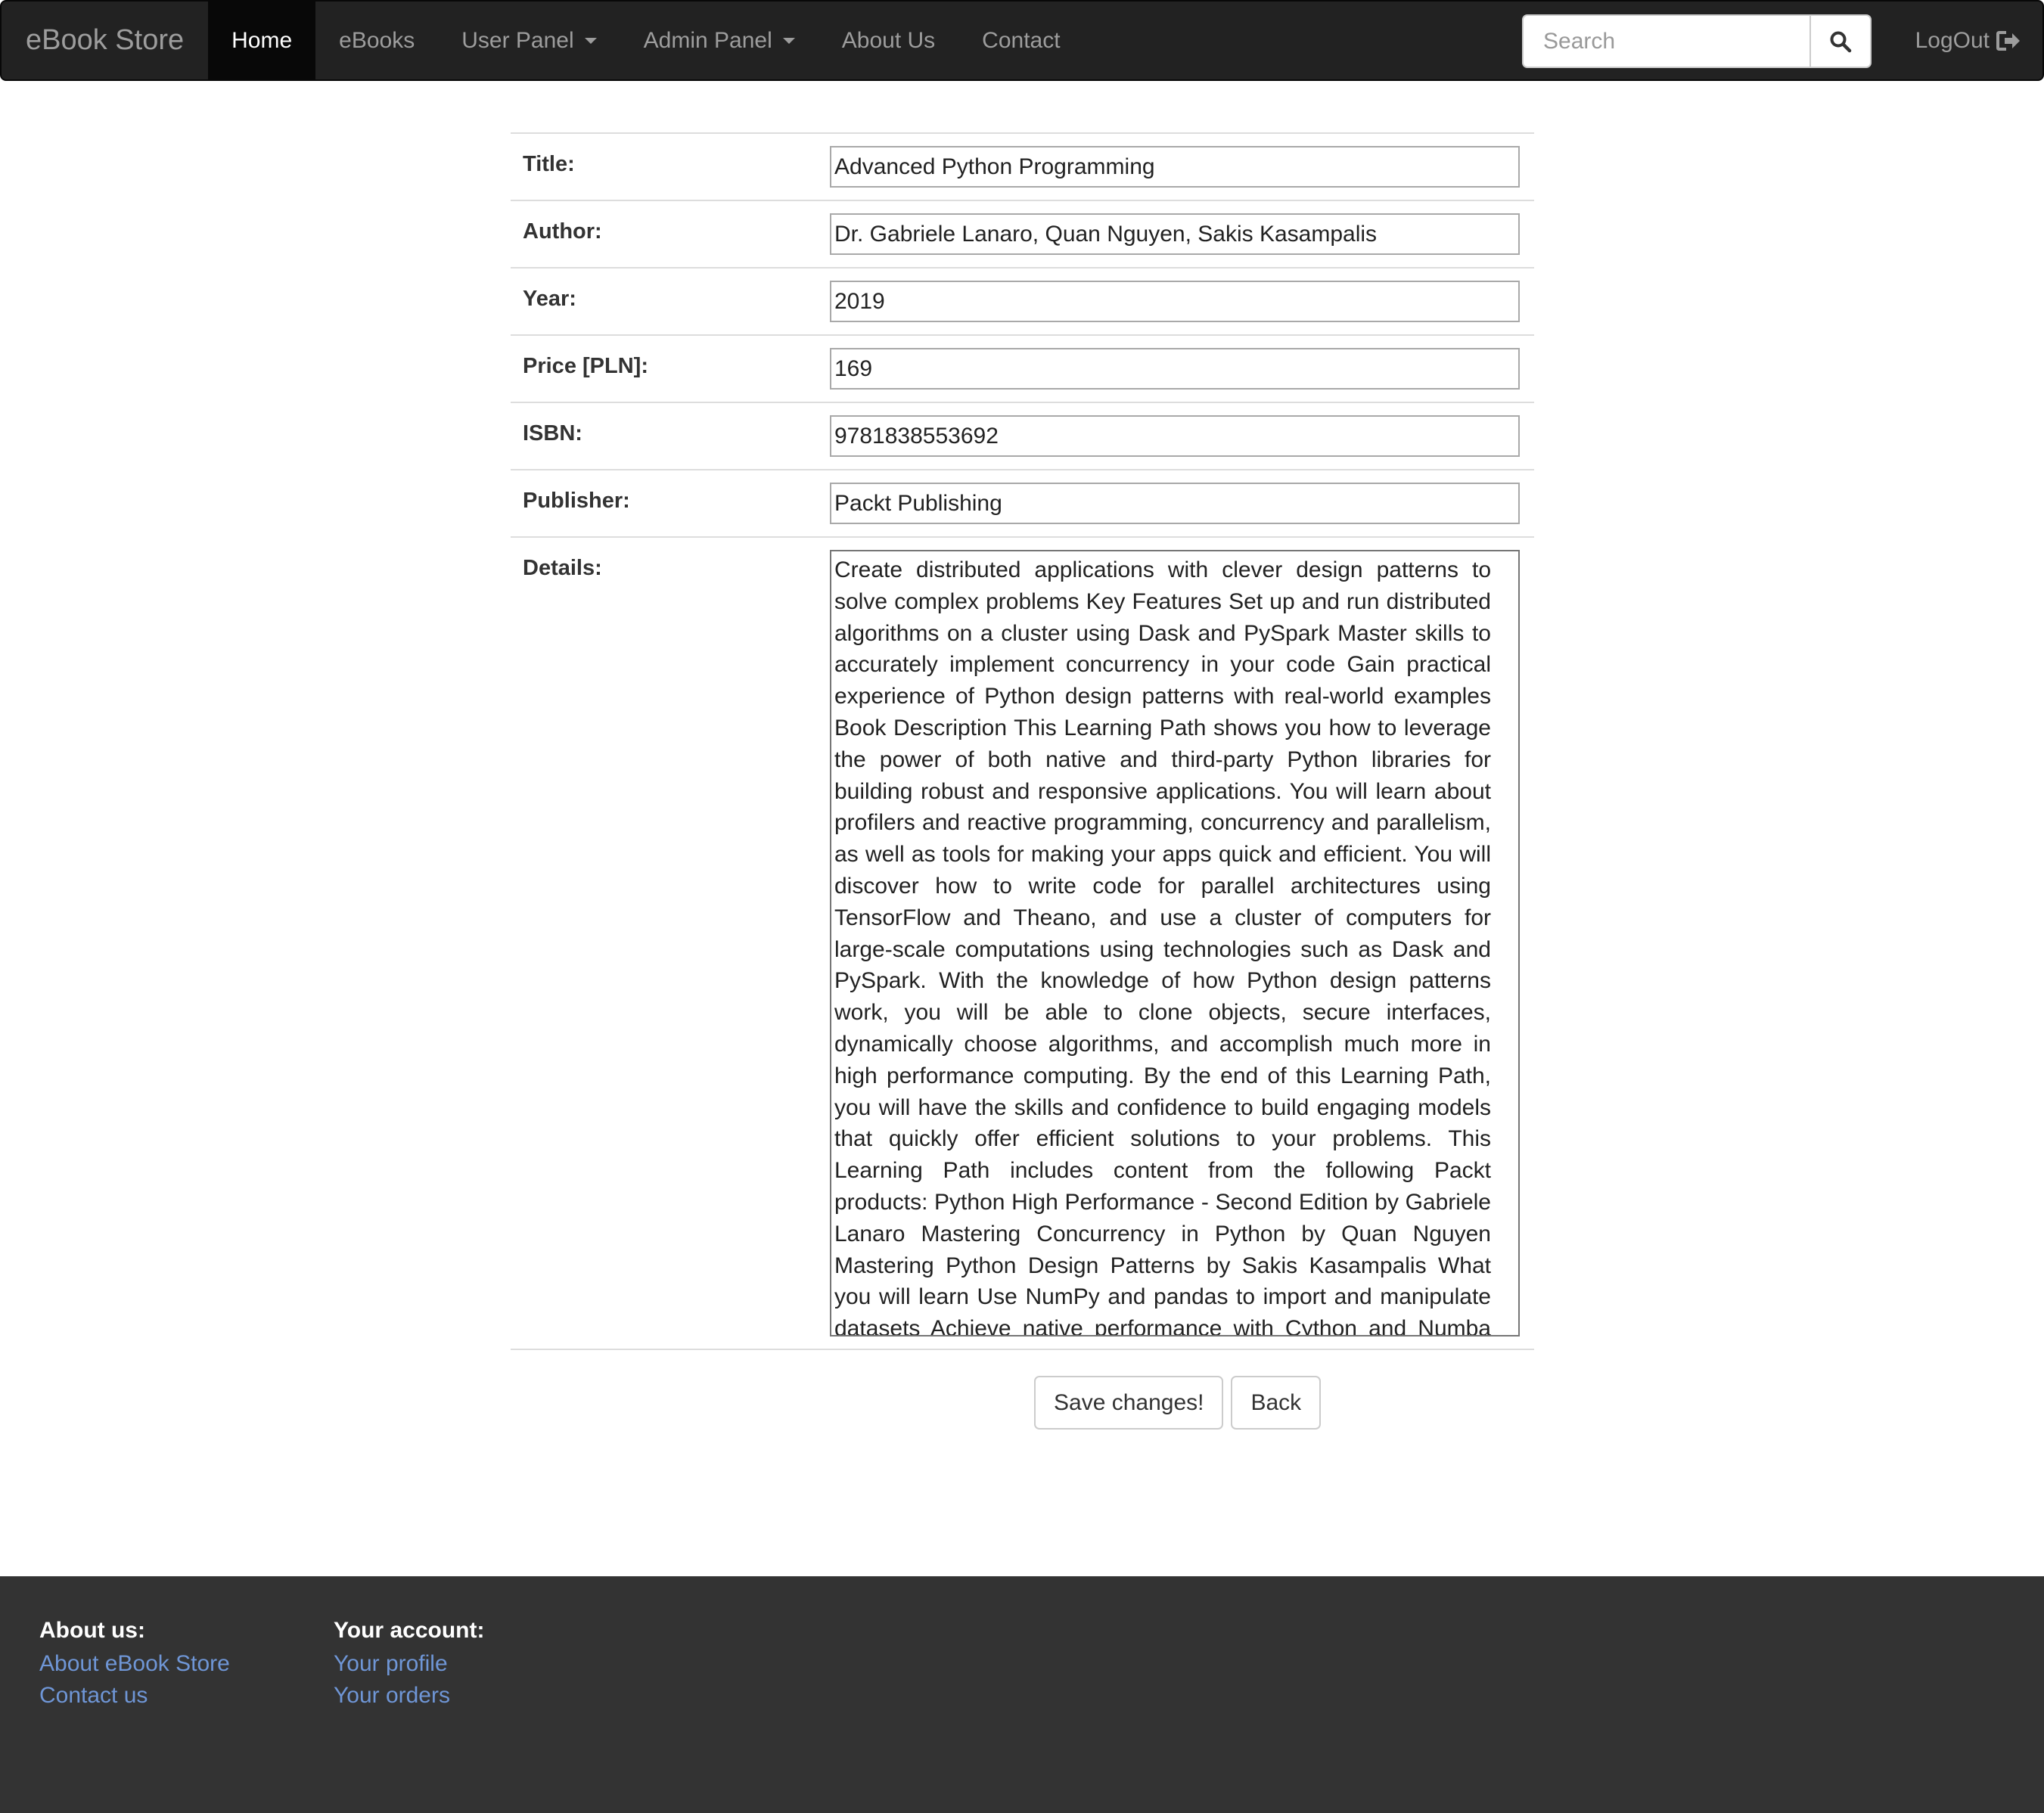 This screenshot has width=2044, height=1813. I want to click on logout-label: LogOut, so click(1952, 40).